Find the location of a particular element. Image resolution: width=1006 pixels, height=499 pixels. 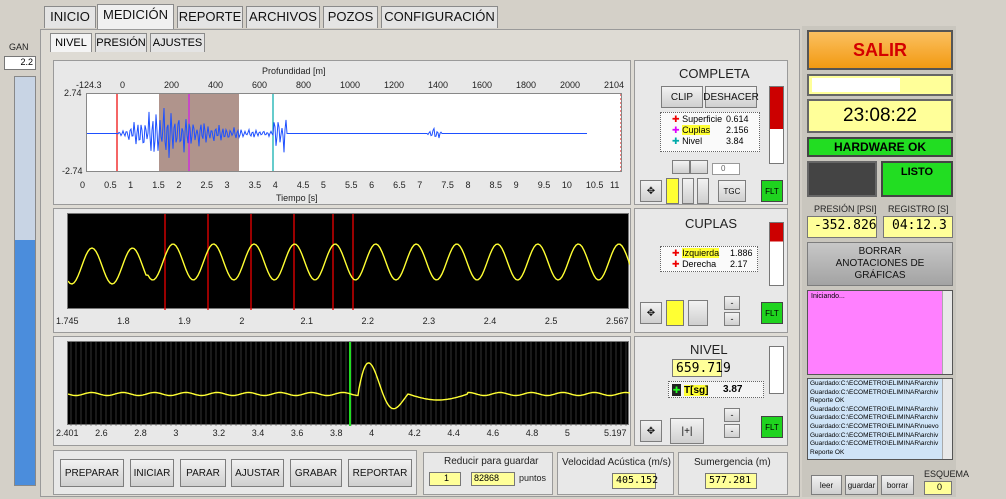

tab-inicio: INICIO is located at coordinates (70, 17).